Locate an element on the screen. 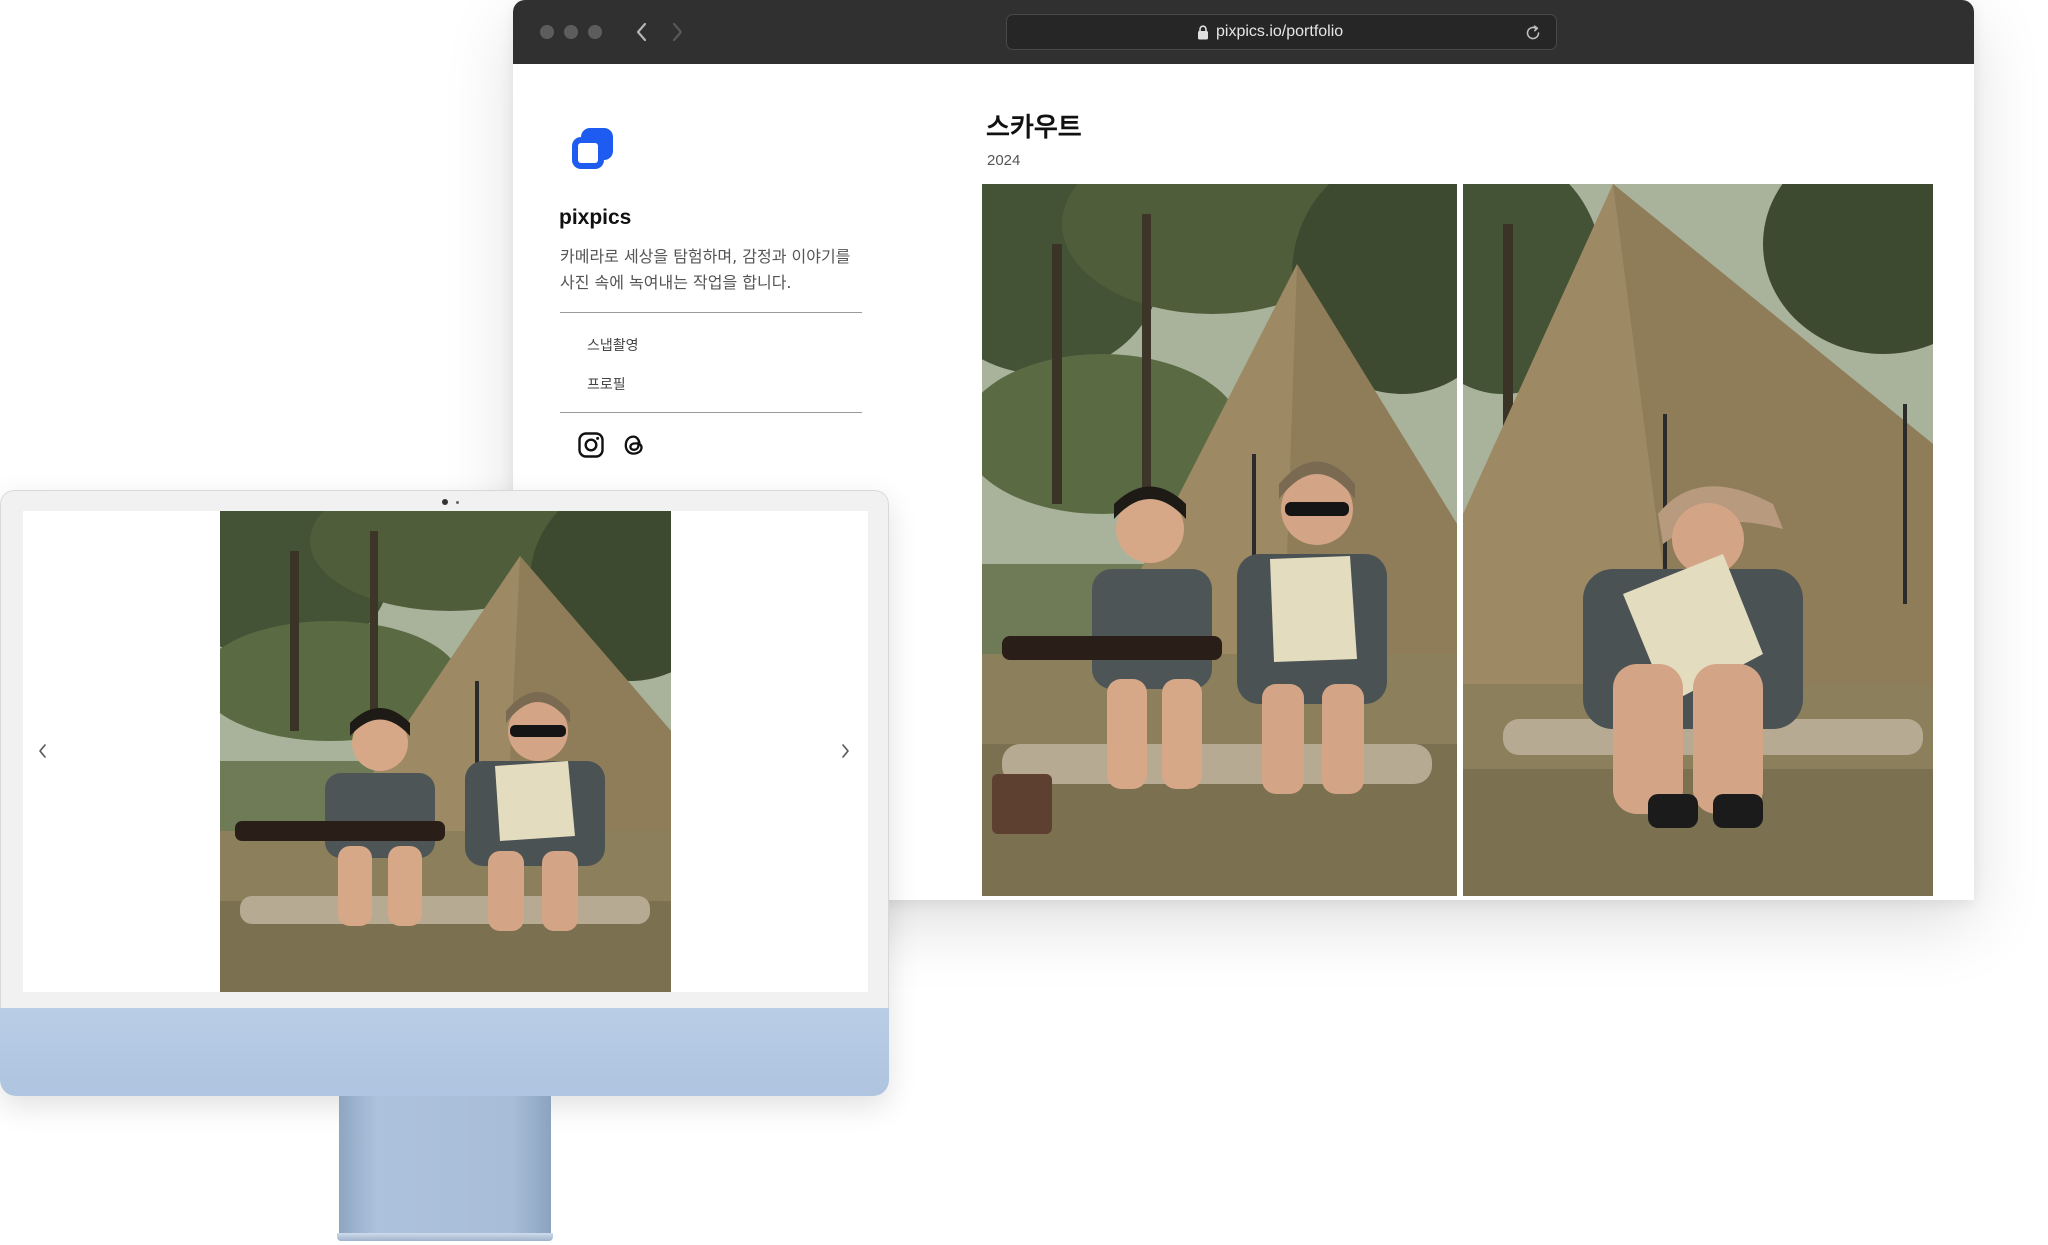  threads-icon is located at coordinates (634, 445).